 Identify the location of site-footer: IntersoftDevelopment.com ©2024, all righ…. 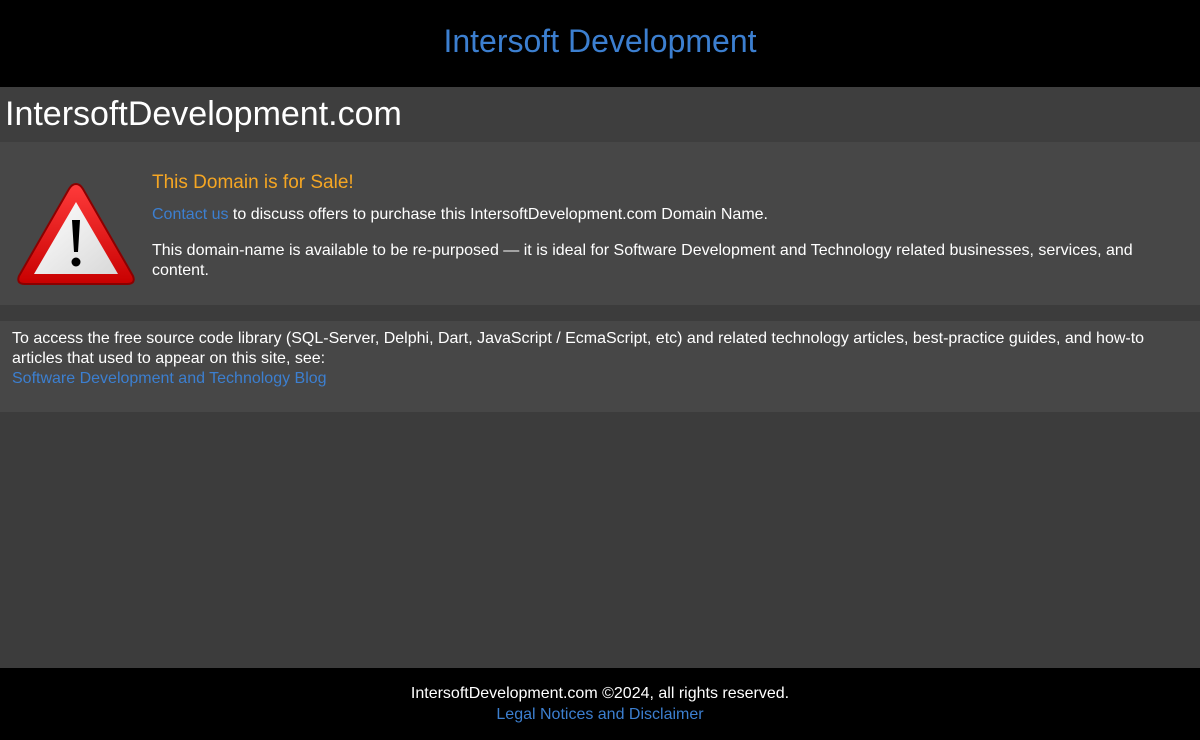
(600, 704).